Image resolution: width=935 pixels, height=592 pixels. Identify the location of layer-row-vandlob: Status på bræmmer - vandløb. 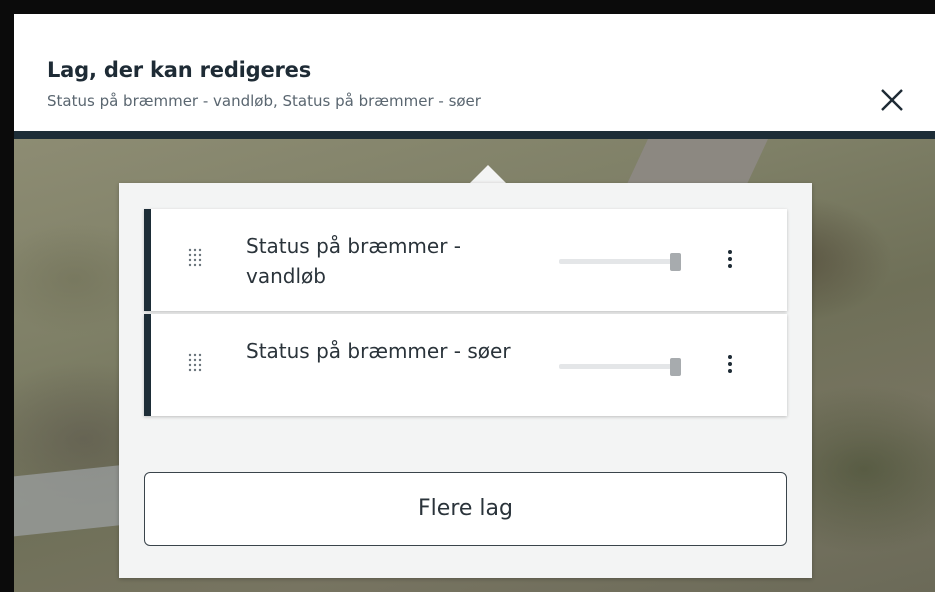
(465, 260).